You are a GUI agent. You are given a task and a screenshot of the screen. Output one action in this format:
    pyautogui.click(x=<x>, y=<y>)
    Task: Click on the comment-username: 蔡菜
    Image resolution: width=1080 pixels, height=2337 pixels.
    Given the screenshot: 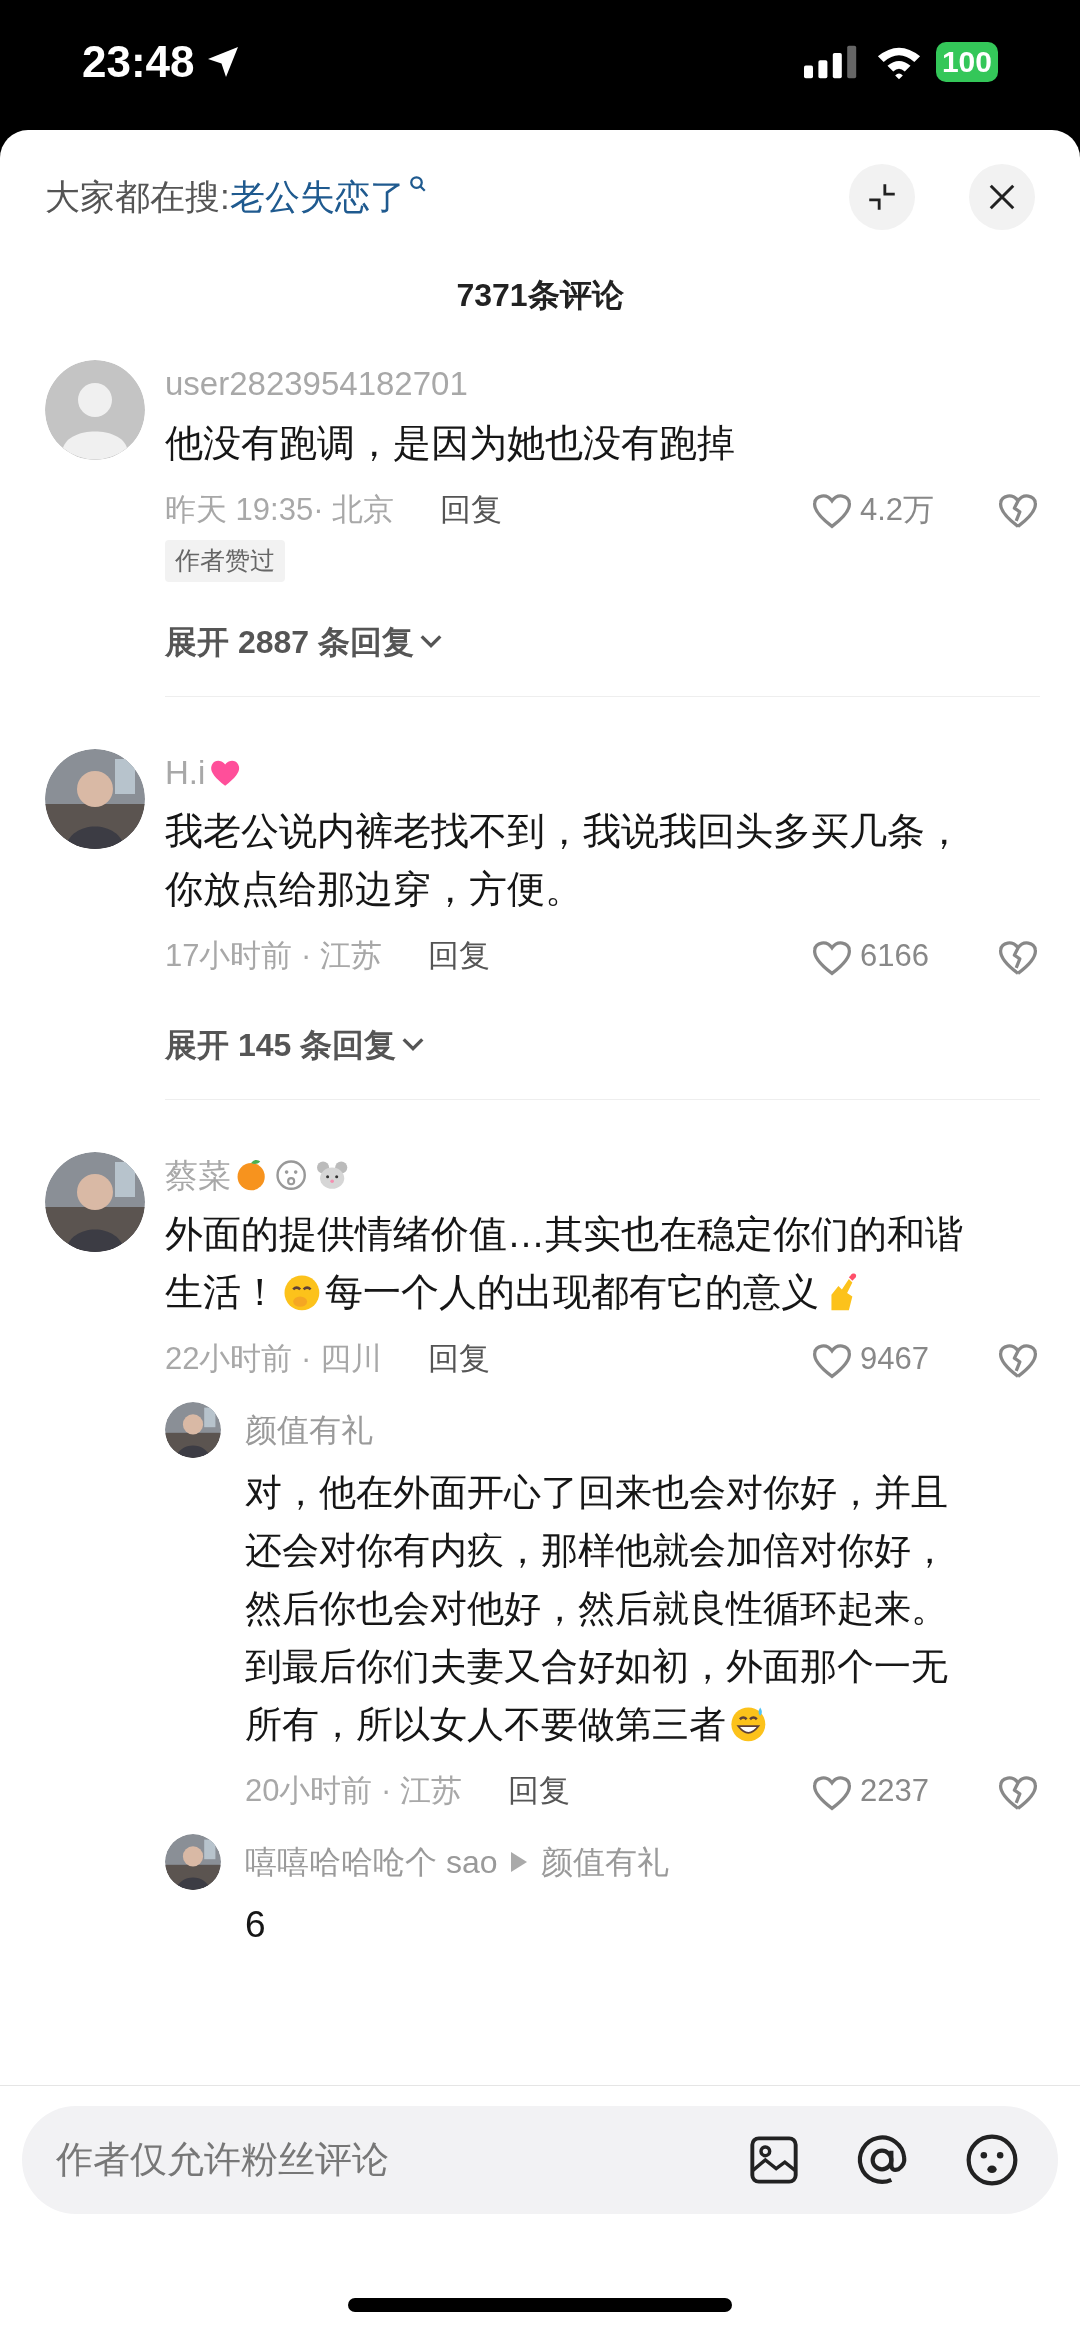 What is the action you would take?
    pyautogui.click(x=198, y=1175)
    